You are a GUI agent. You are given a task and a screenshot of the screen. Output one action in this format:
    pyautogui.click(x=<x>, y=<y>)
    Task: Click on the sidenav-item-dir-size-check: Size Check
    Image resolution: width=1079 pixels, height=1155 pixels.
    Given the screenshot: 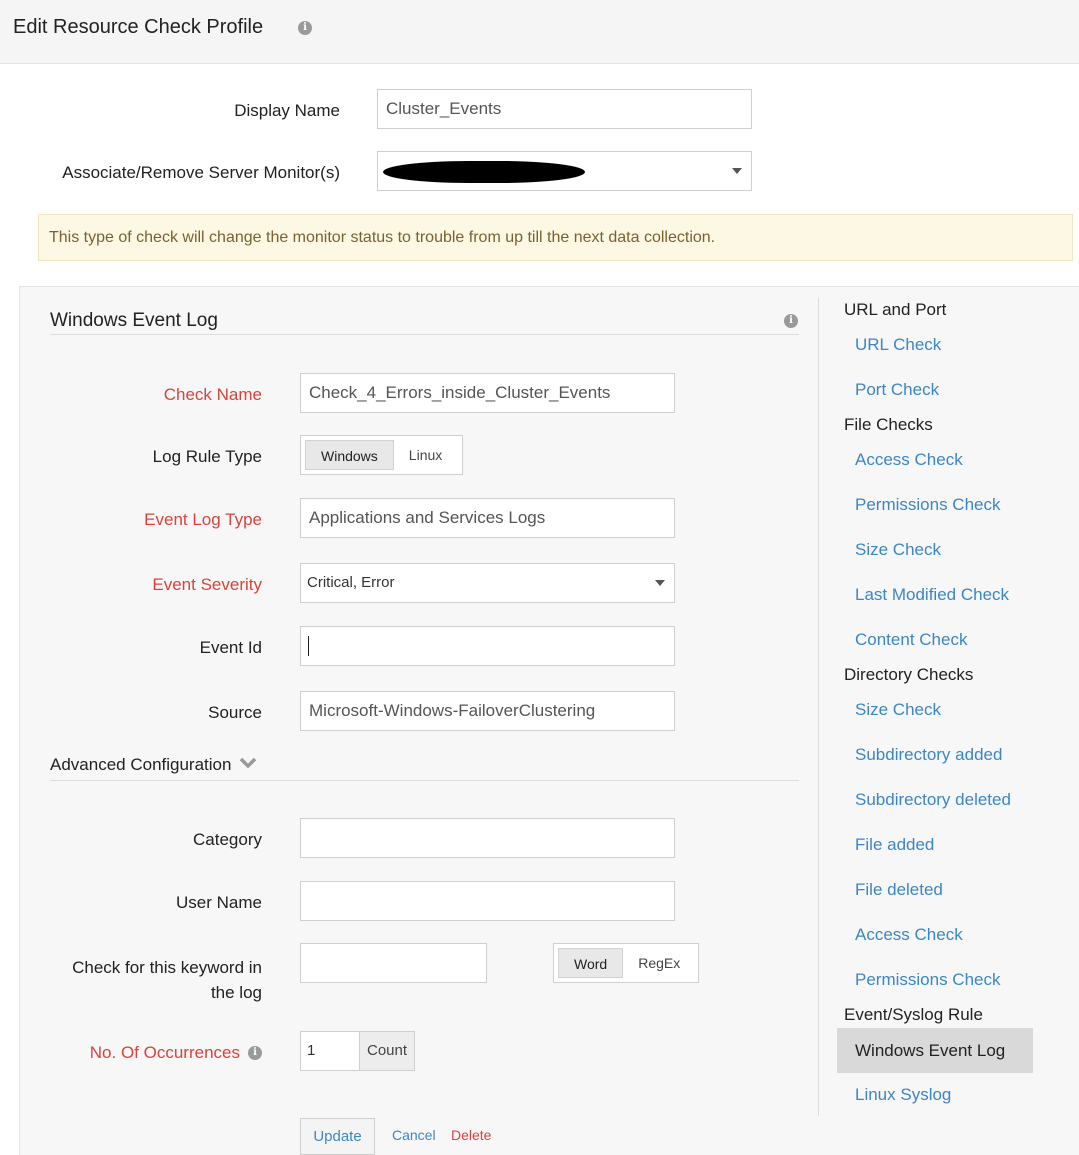 What is the action you would take?
    pyautogui.click(x=898, y=710)
    